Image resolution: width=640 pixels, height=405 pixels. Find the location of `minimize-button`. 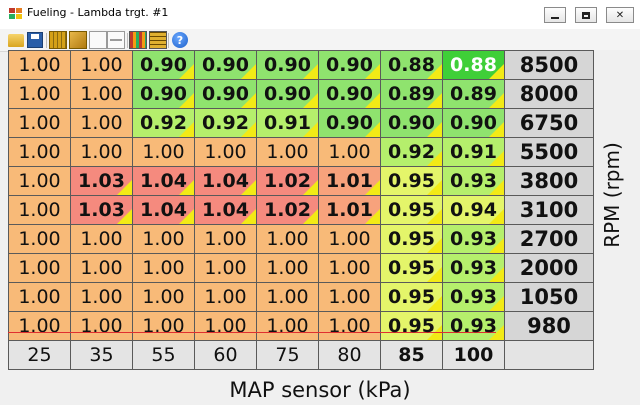

minimize-button is located at coordinates (555, 15).